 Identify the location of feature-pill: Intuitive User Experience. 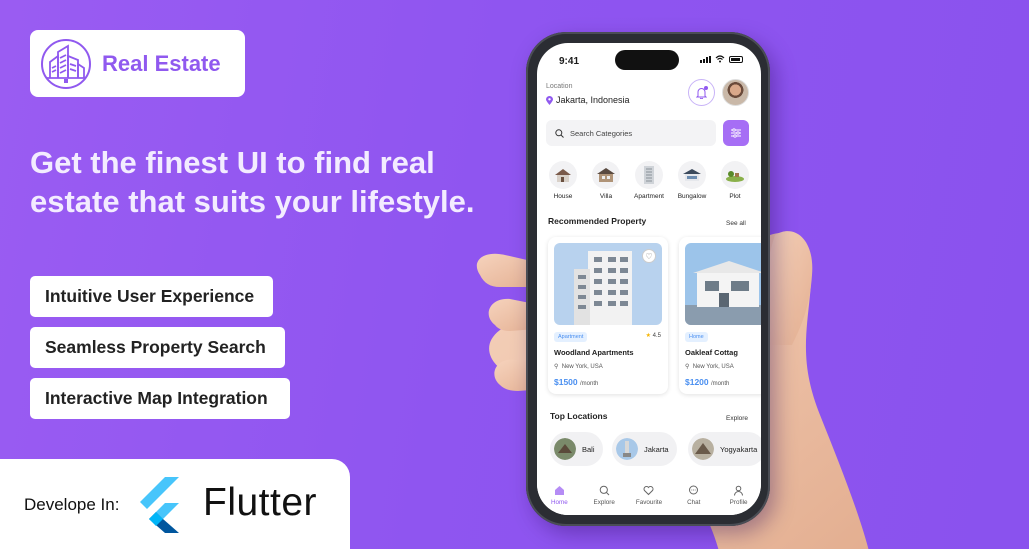
(151, 296).